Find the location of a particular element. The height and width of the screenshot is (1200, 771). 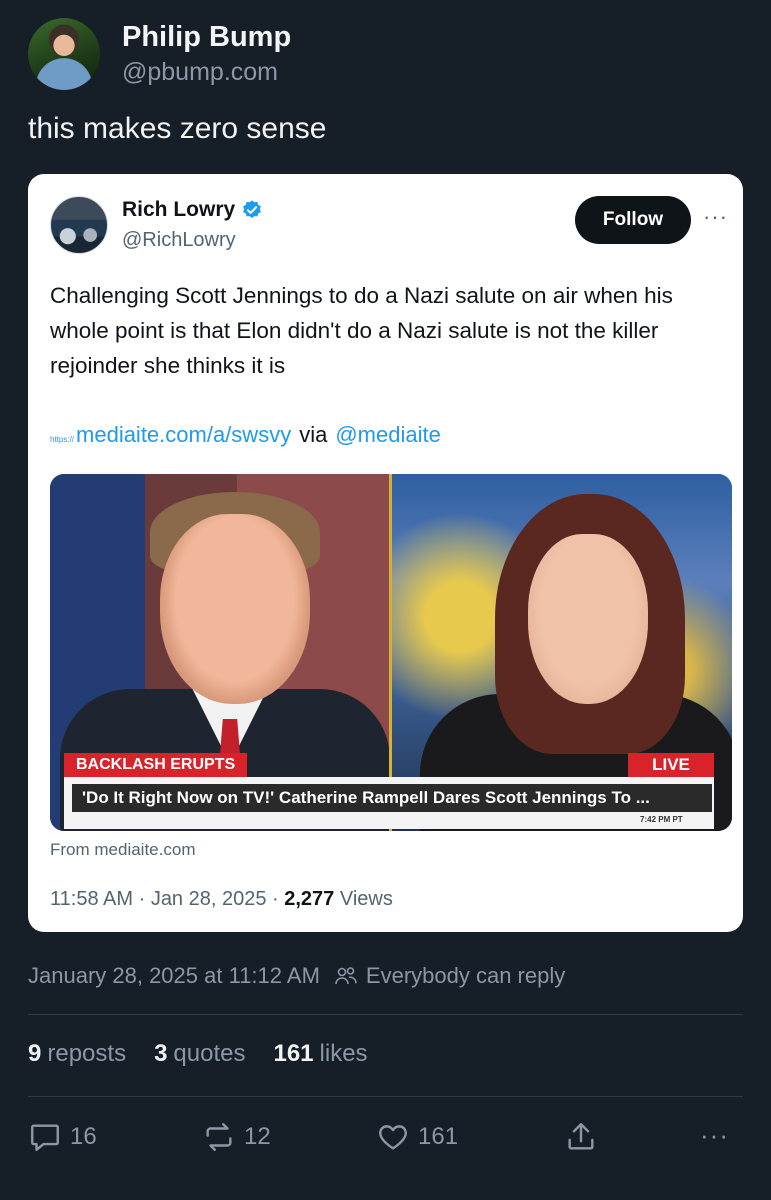

likes-label: likes is located at coordinates (343, 1053).